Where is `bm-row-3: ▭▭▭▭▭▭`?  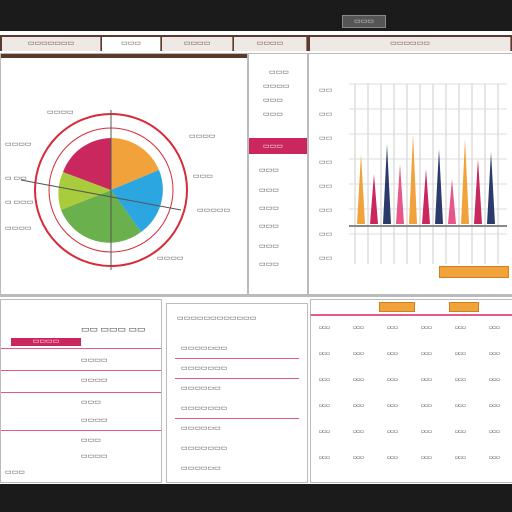 bm-row-3: ▭▭▭▭▭▭ is located at coordinates (201, 388).